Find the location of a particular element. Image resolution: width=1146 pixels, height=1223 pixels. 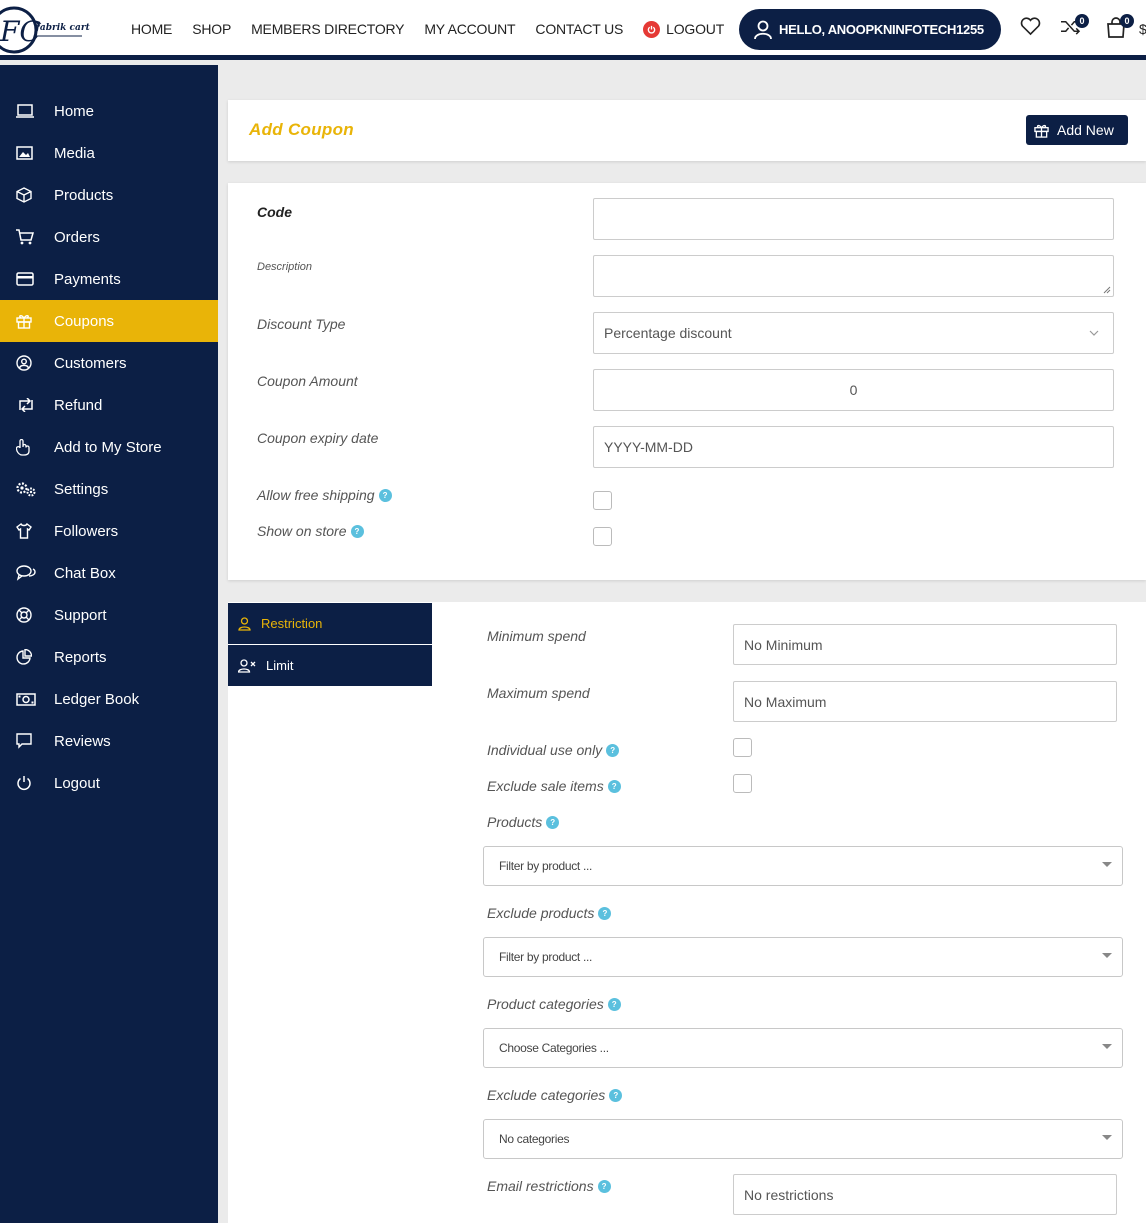

email-restrictions-text: Email restrictions is located at coordinates (540, 1186).